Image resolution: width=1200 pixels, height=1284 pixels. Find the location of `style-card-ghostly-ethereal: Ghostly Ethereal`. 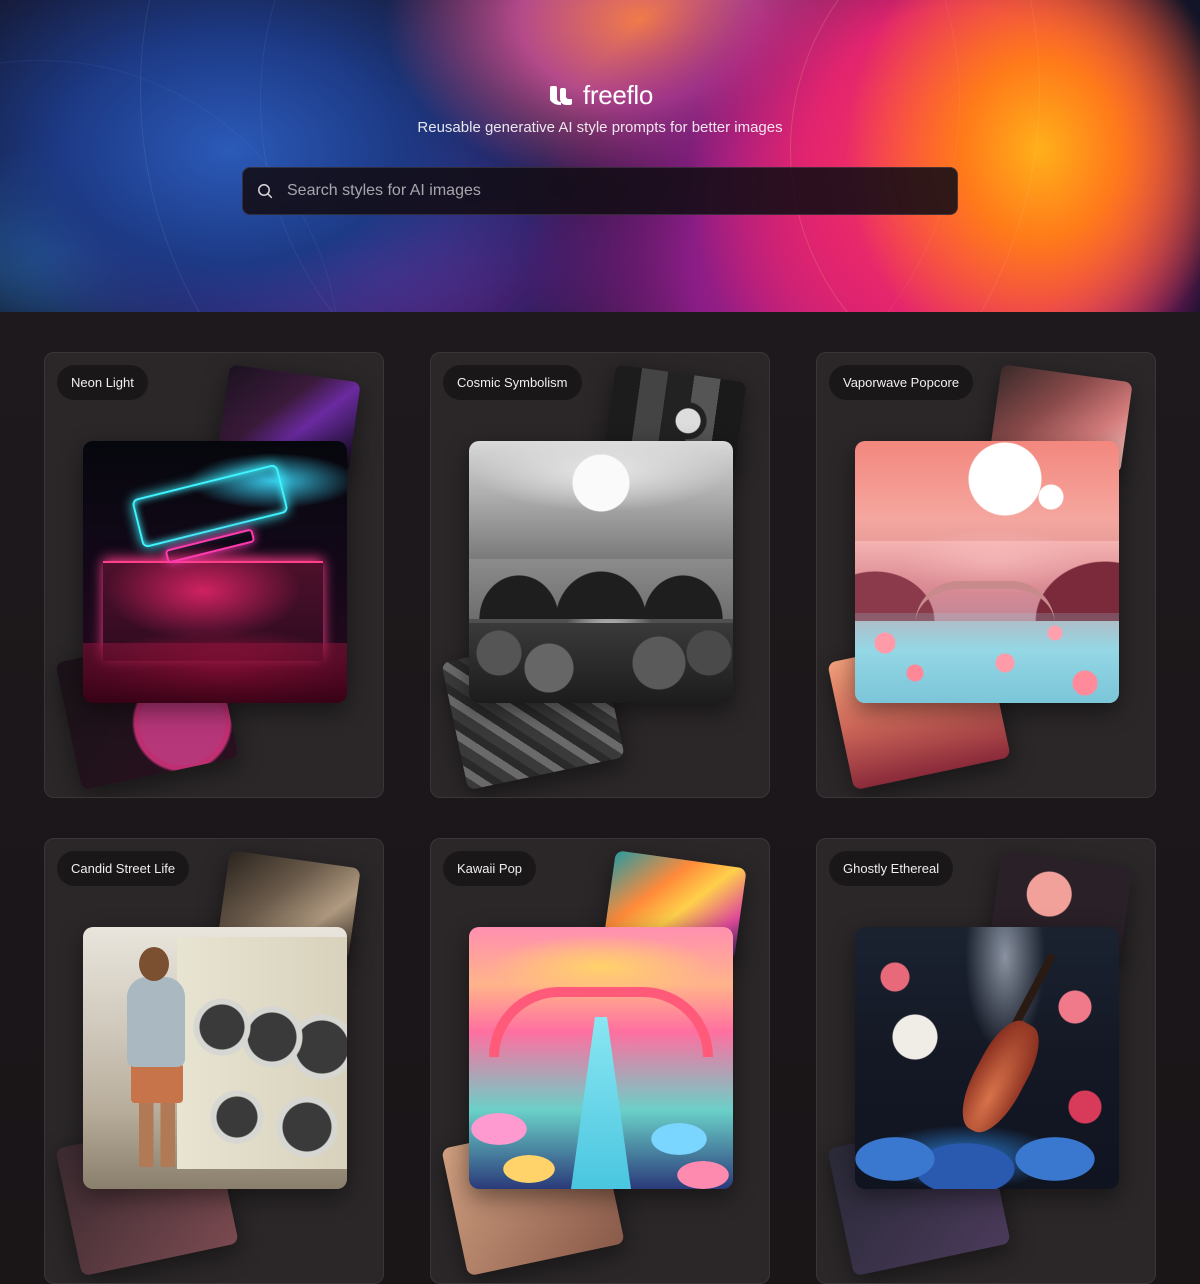

style-card-ghostly-ethereal: Ghostly Ethereal is located at coordinates (986, 1061).